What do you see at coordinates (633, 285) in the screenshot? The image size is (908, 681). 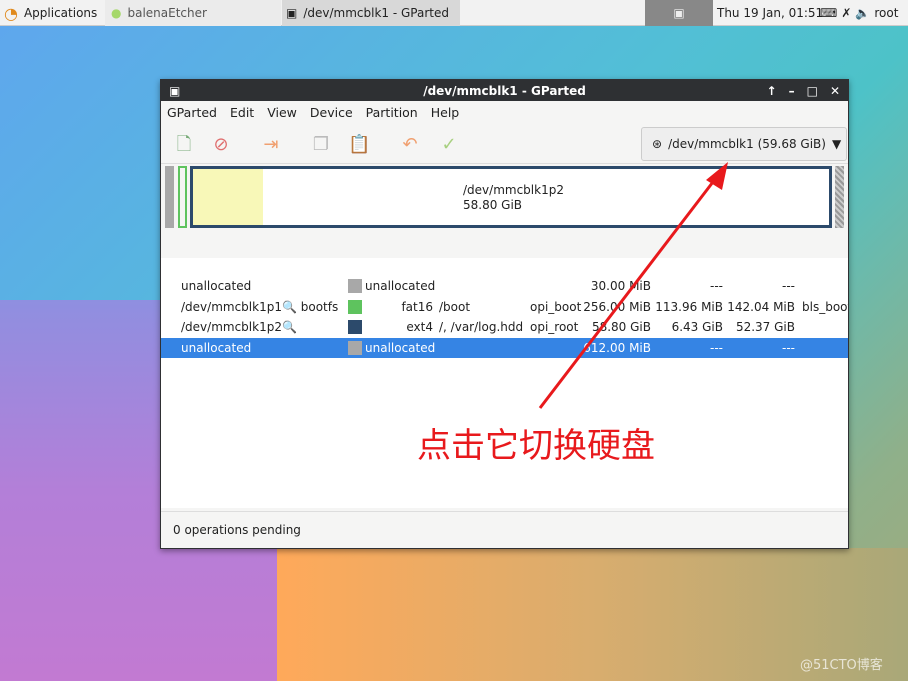 I see `annotation-arrow` at bounding box center [633, 285].